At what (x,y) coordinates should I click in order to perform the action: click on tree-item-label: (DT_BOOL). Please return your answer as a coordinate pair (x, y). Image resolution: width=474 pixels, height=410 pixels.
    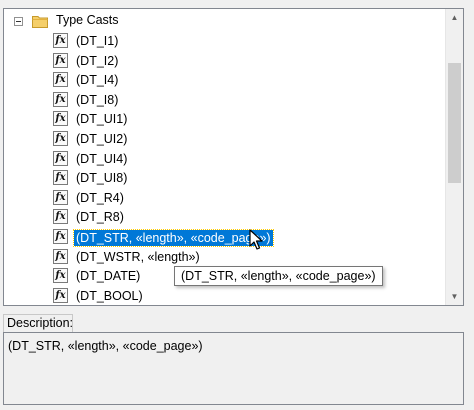
    Looking at the image, I should click on (109, 295).